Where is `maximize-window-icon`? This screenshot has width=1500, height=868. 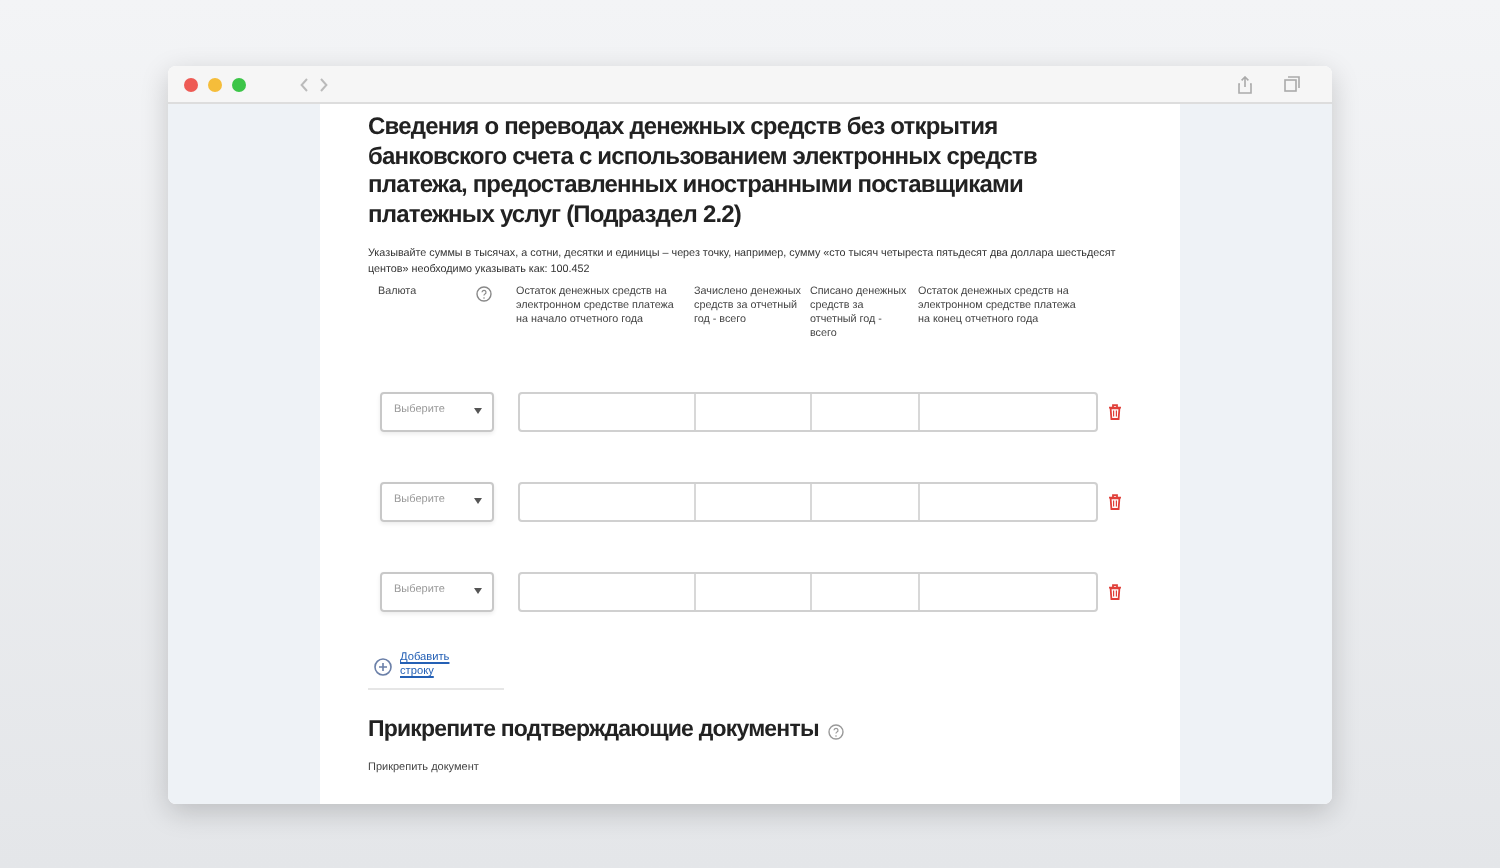
maximize-window-icon is located at coordinates (239, 84).